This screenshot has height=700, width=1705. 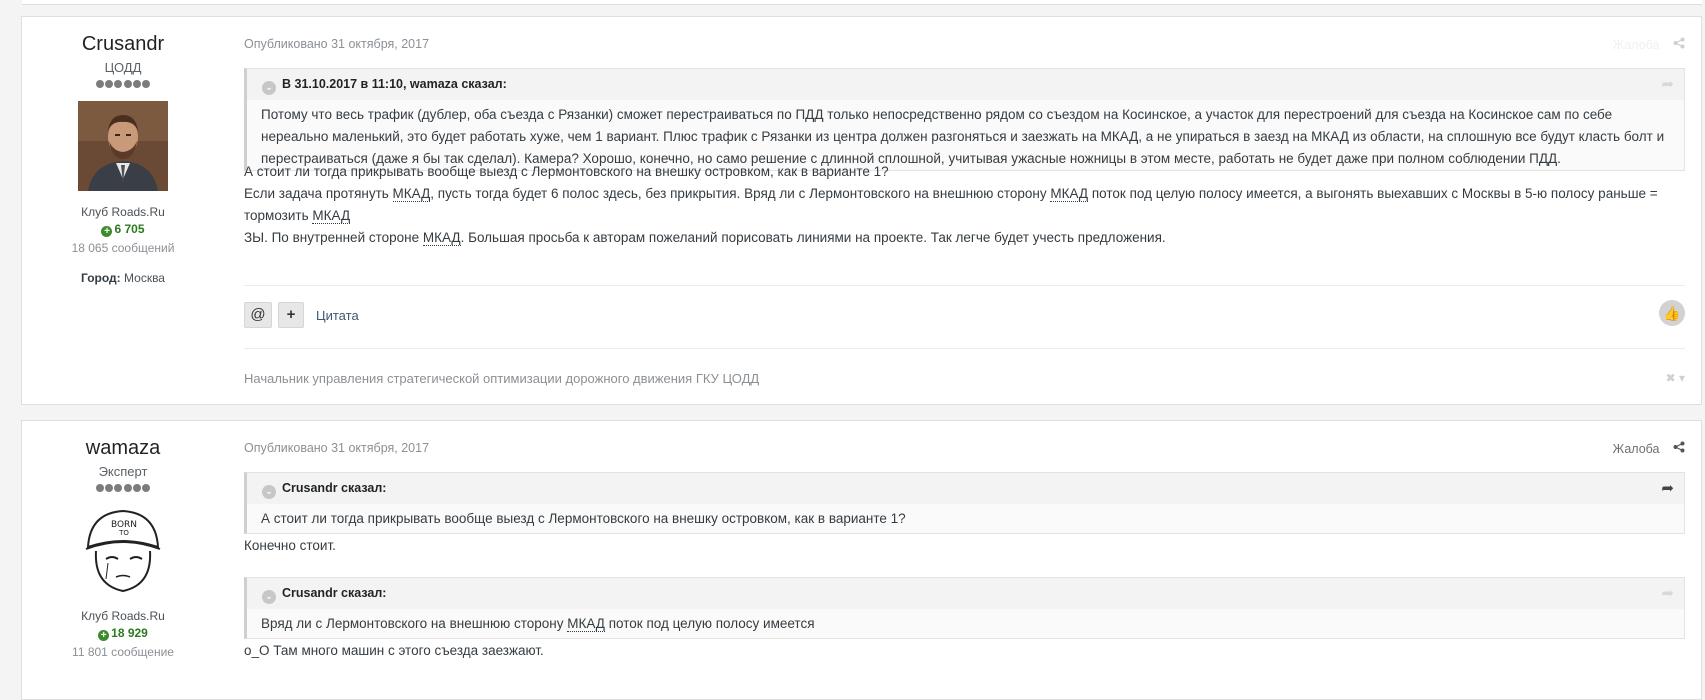 What do you see at coordinates (1672, 313) in the screenshot?
I see `thumbs-up-icon: 👍` at bounding box center [1672, 313].